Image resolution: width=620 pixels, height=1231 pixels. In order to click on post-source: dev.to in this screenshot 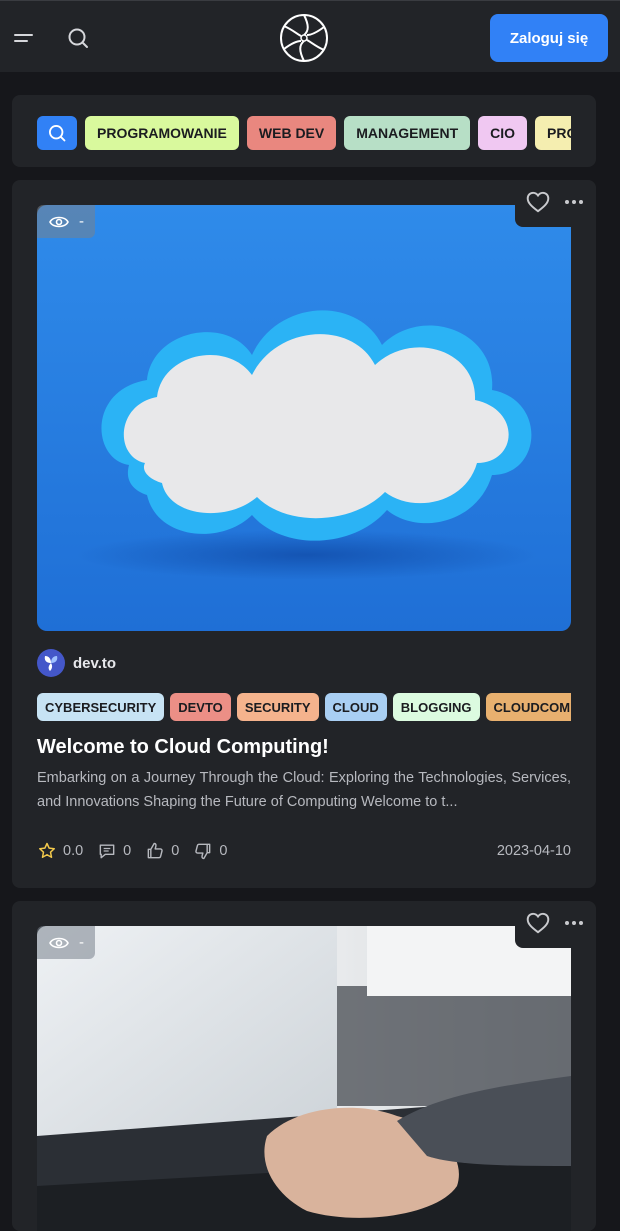, I will do `click(76, 663)`.